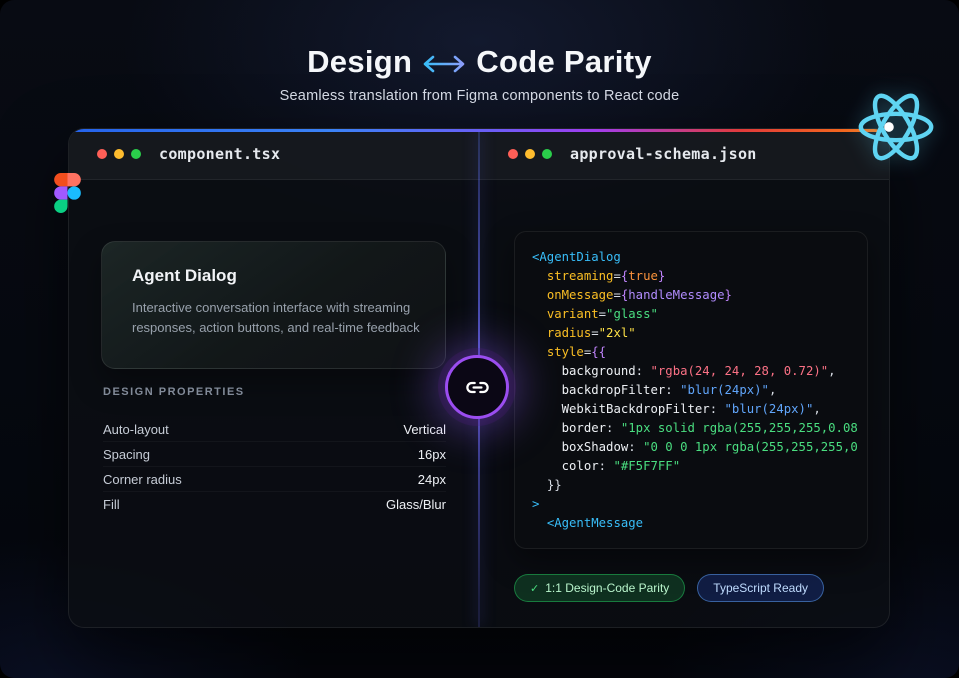 The height and width of the screenshot is (678, 959). I want to click on check-icon: ✓, so click(535, 588).